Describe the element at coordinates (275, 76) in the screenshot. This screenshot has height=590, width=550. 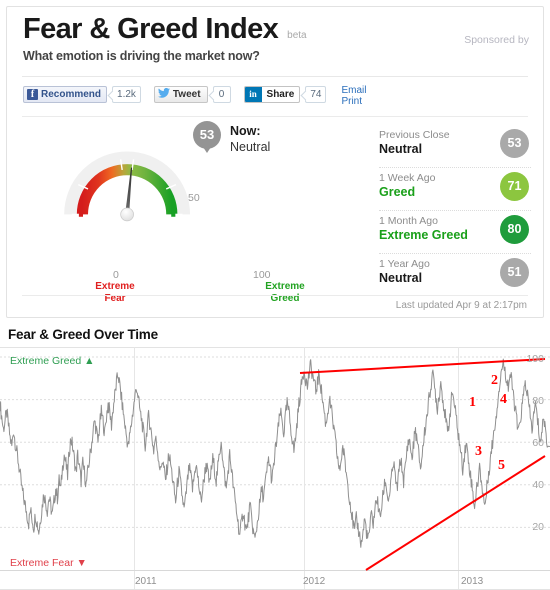
I see `header-divider` at that location.